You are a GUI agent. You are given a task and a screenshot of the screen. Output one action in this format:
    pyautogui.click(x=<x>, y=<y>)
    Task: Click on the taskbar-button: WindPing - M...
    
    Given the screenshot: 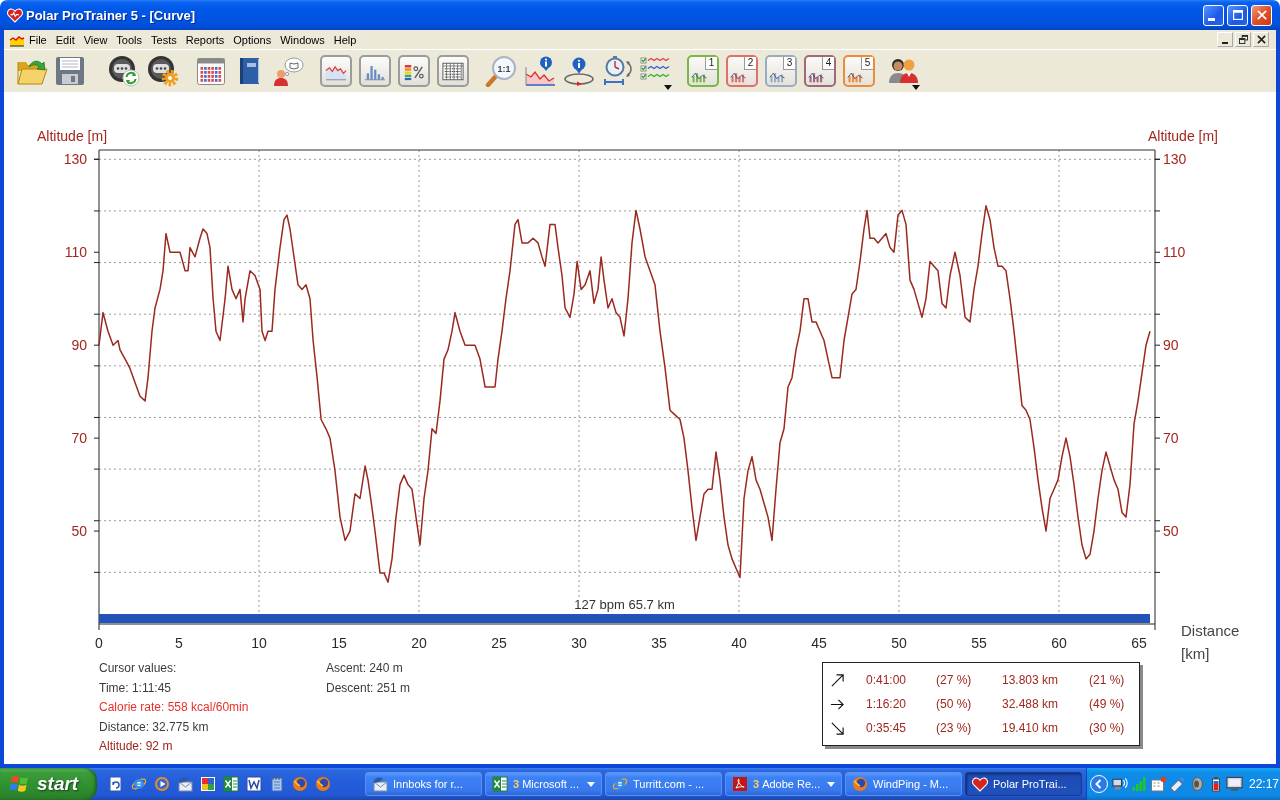 What is the action you would take?
    pyautogui.click(x=903, y=784)
    